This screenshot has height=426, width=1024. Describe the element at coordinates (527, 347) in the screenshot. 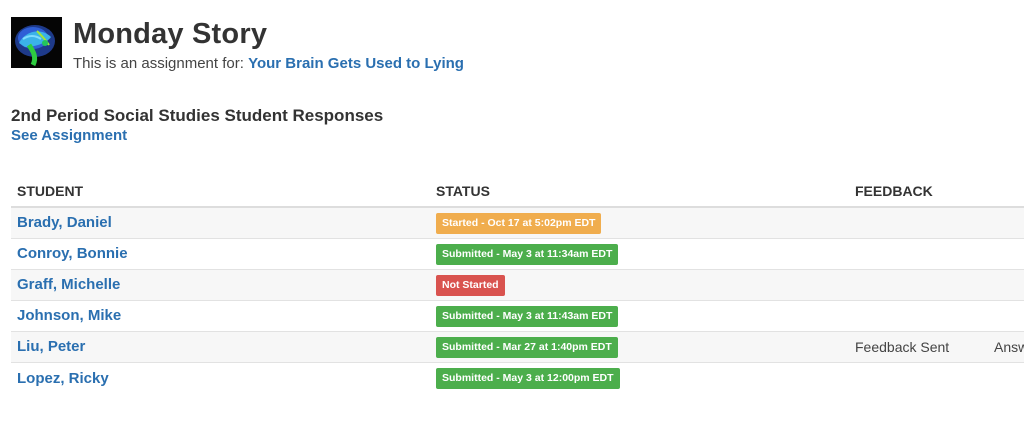

I see `status-badge: Submitted - Mar 27 at 1:40pm EDT` at that location.